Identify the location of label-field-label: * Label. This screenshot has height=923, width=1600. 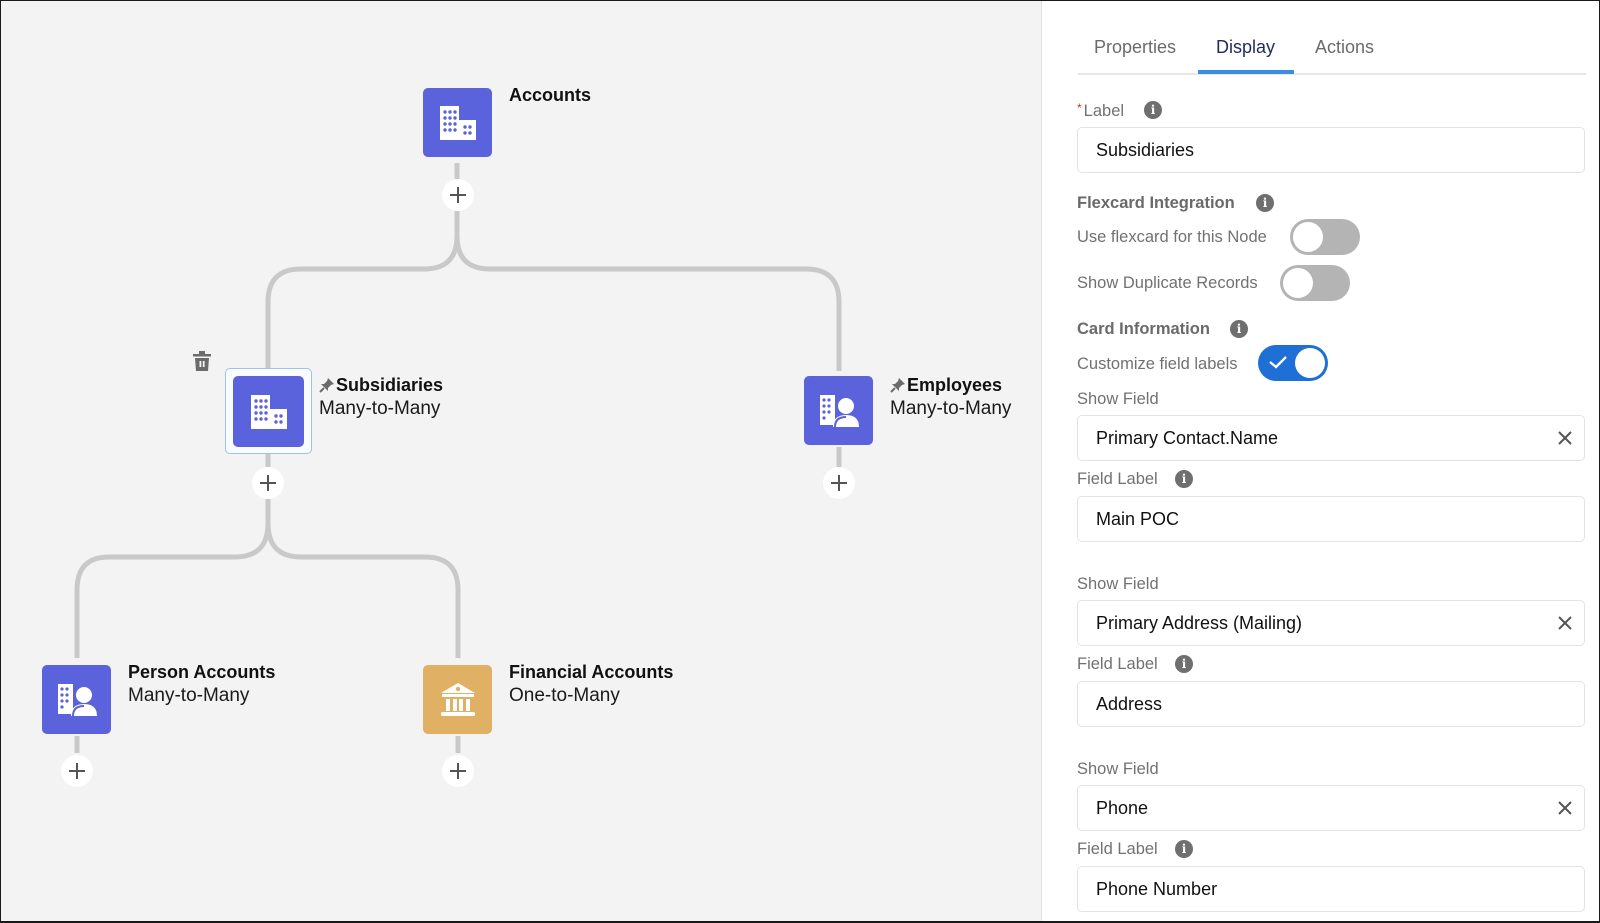
(1100, 111).